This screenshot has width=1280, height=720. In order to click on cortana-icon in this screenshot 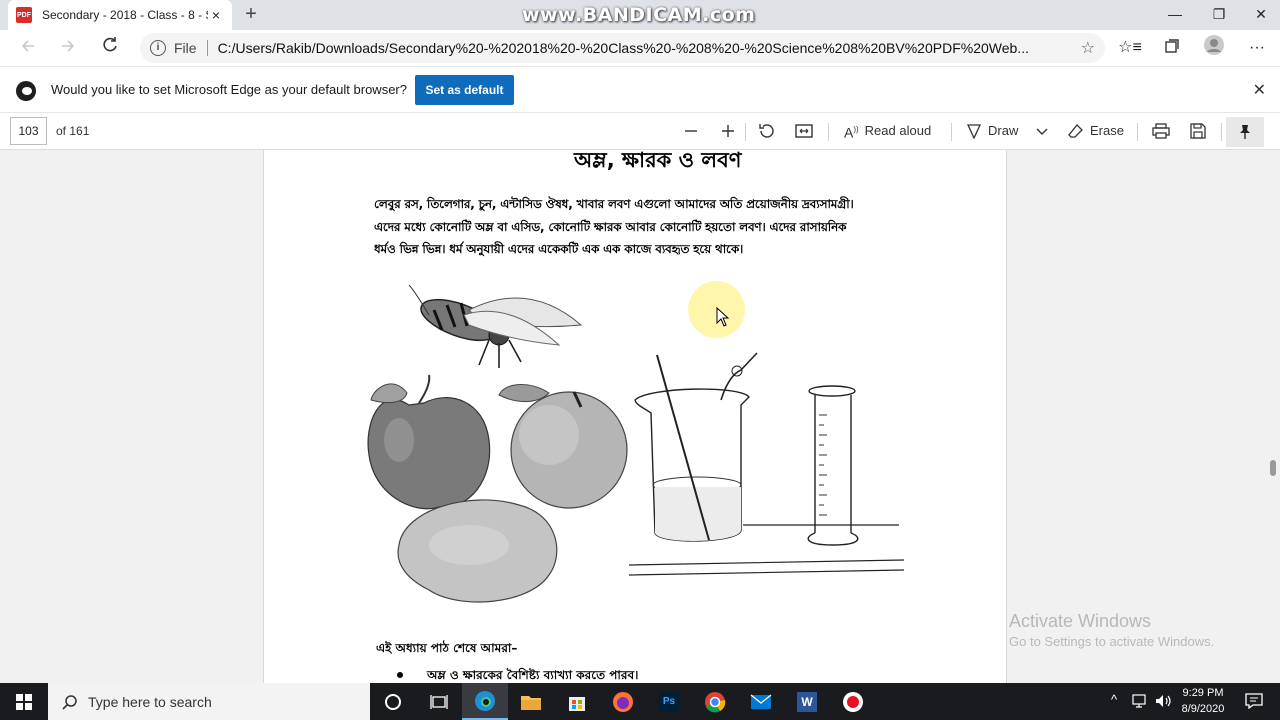, I will do `click(393, 701)`.